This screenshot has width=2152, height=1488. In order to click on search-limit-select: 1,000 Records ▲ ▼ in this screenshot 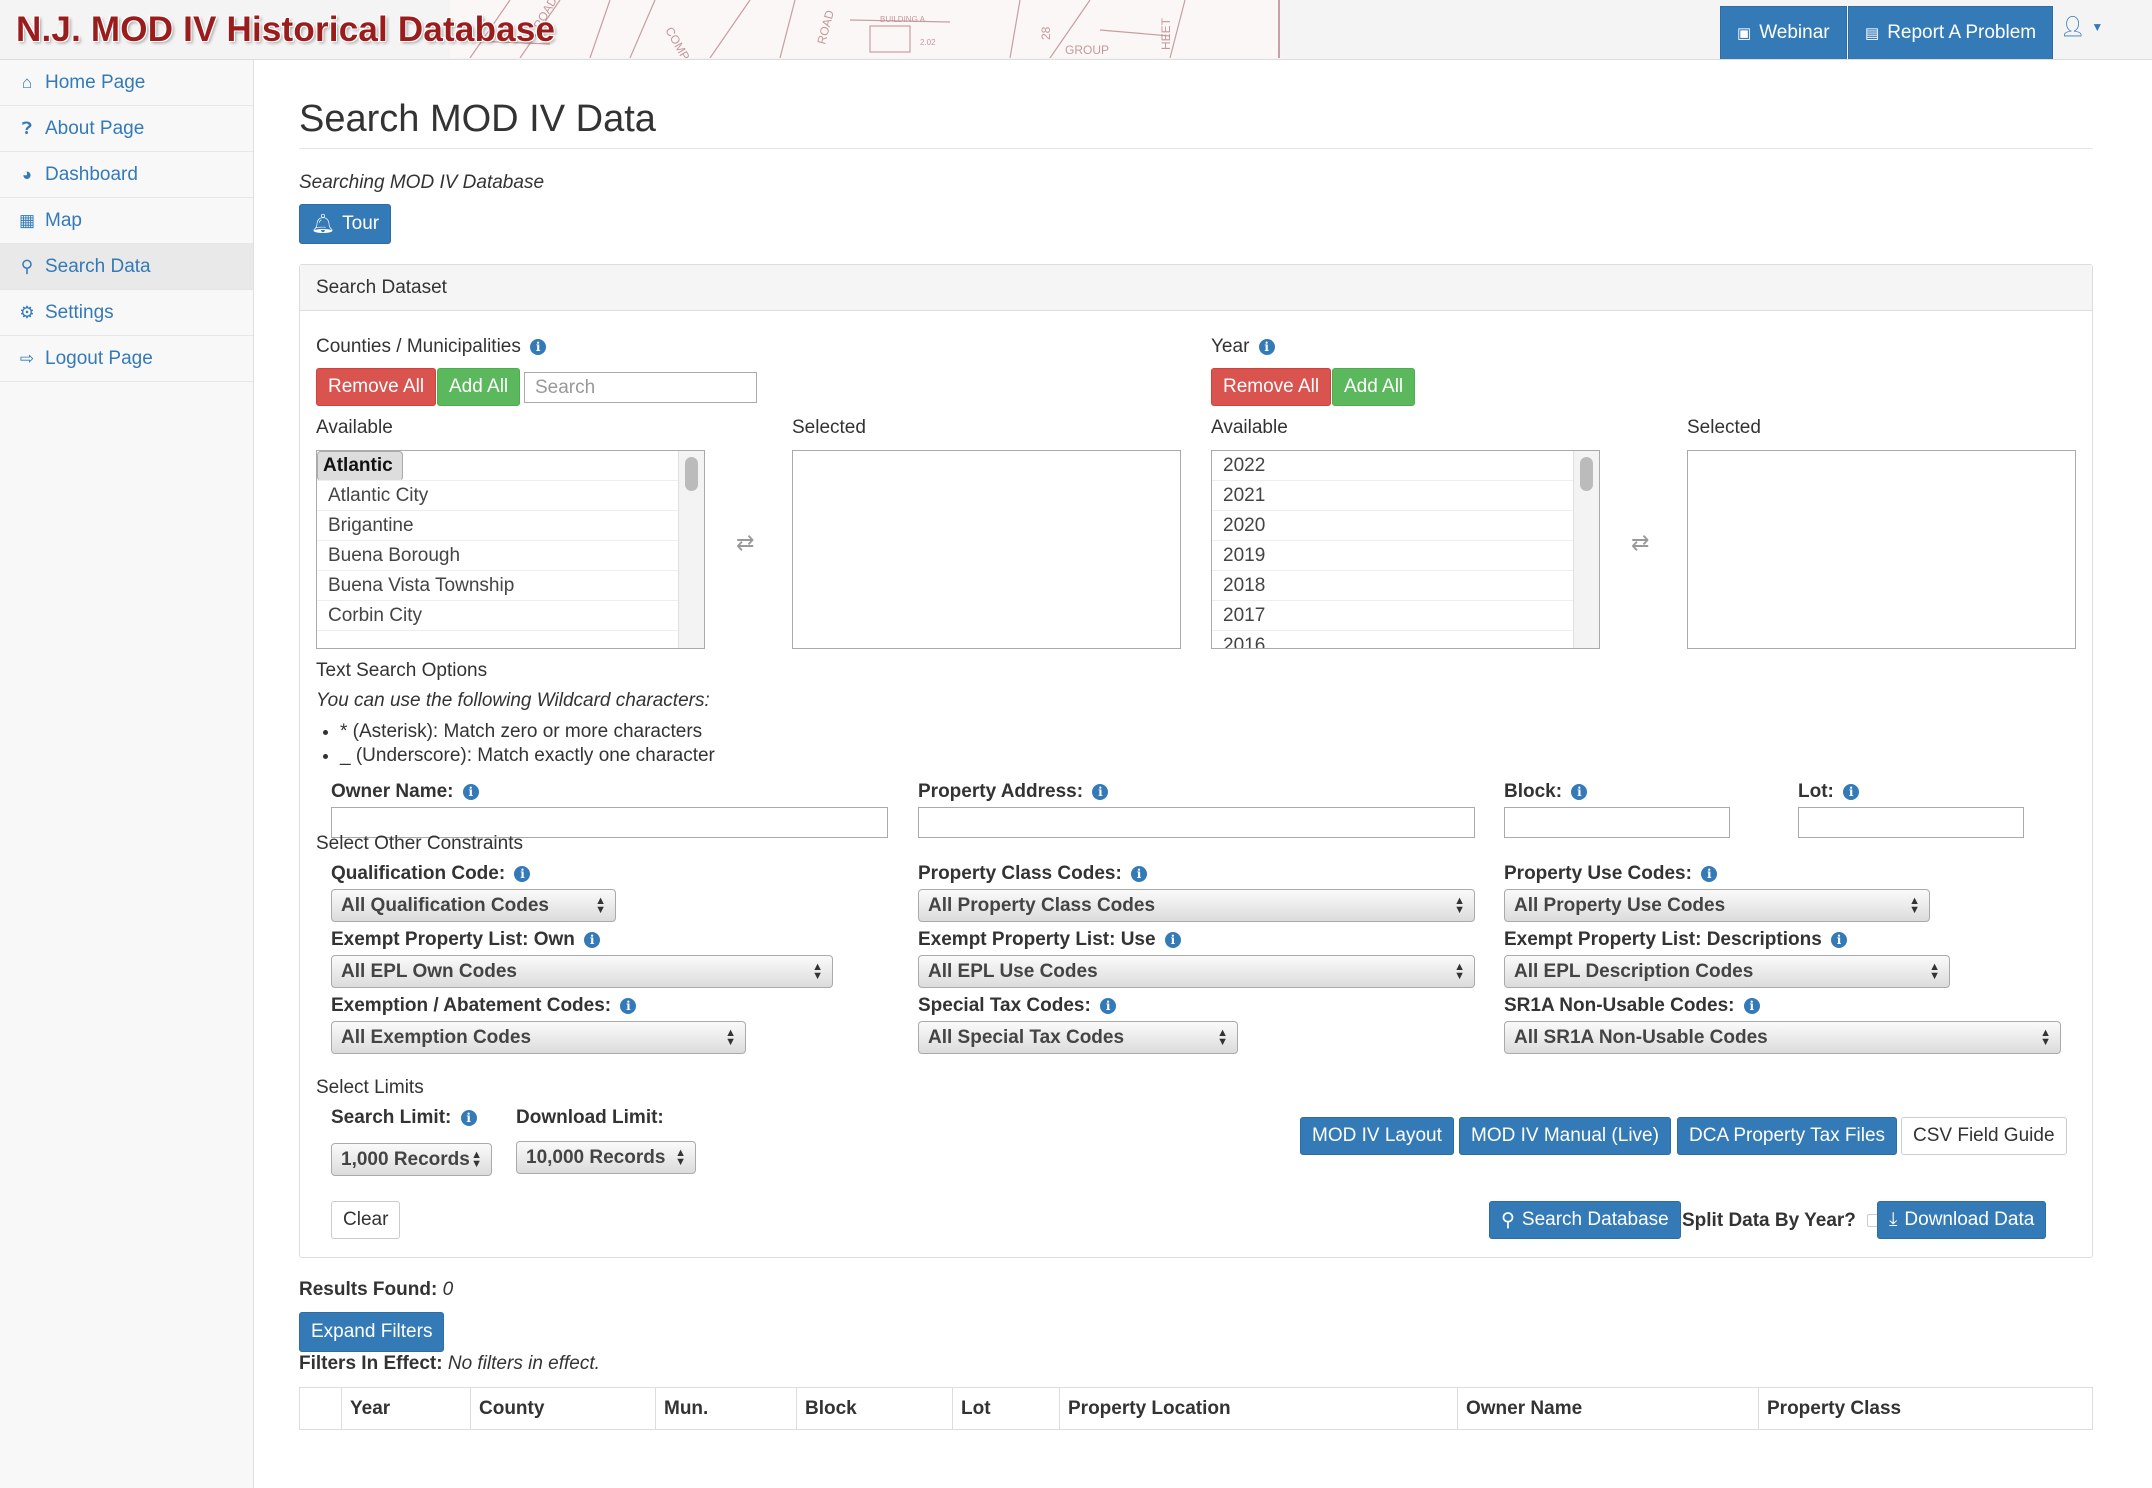, I will do `click(411, 1159)`.